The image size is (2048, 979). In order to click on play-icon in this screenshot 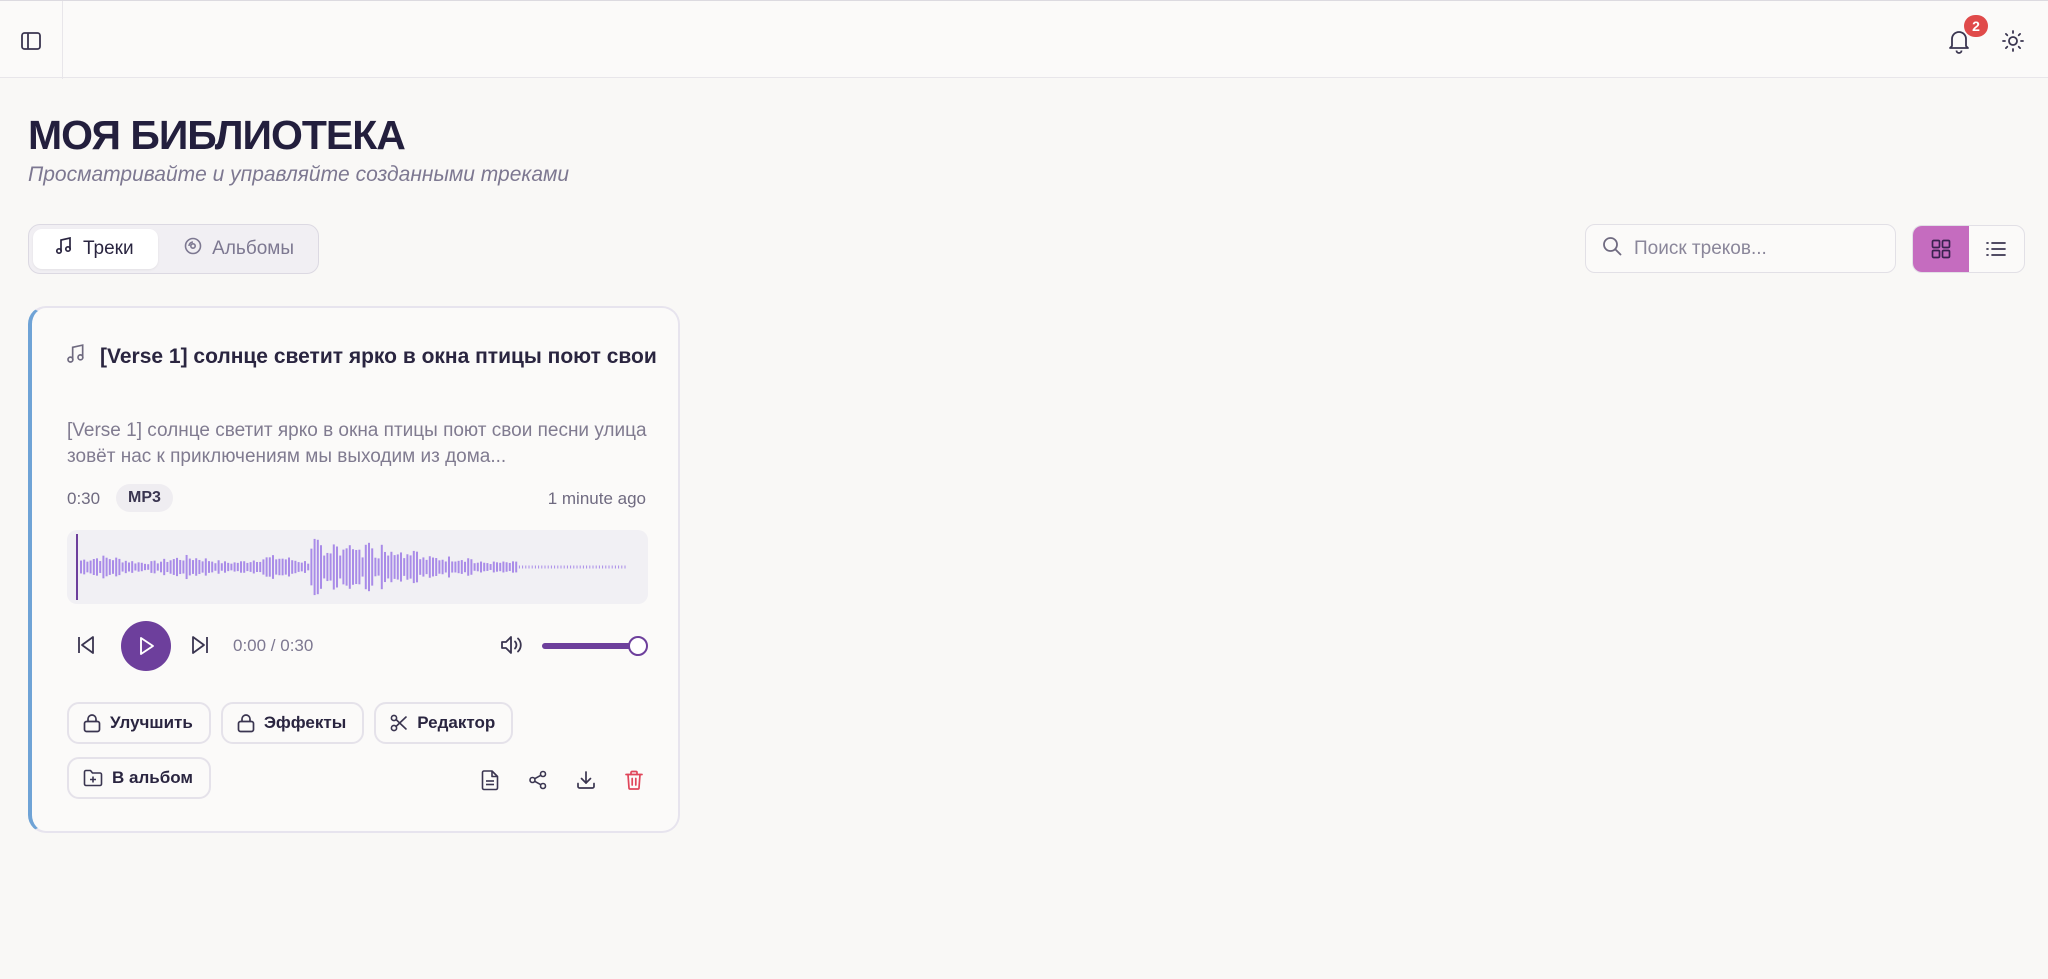, I will do `click(147, 646)`.